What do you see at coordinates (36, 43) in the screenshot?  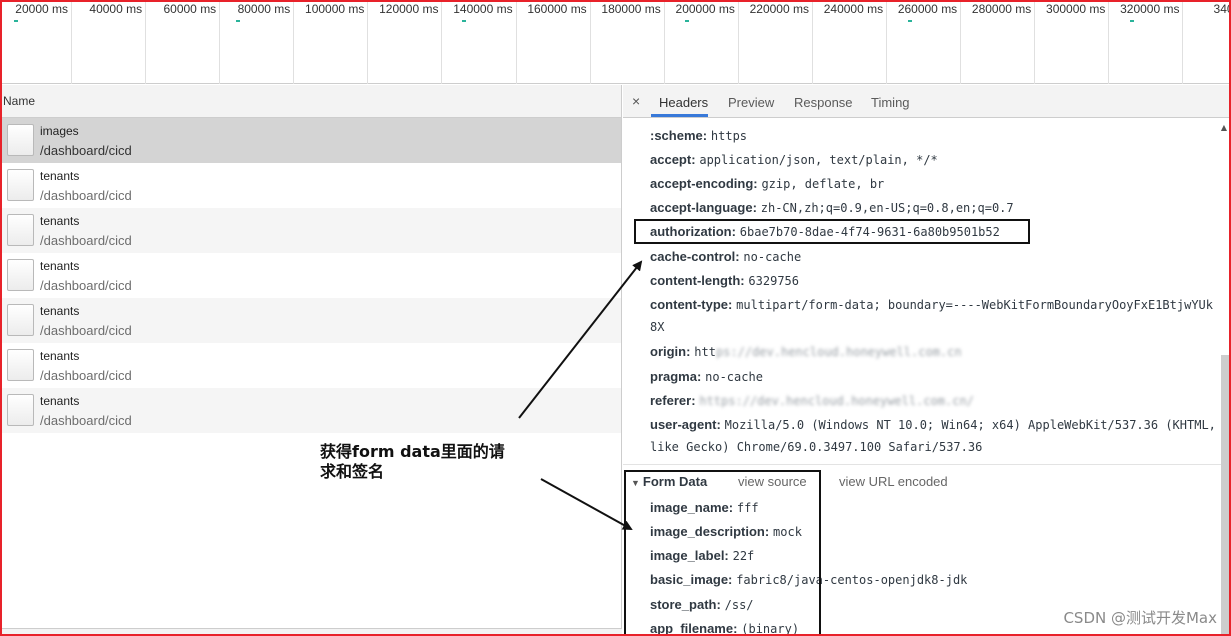 I see `timeline-tick: 20000 ms` at bounding box center [36, 43].